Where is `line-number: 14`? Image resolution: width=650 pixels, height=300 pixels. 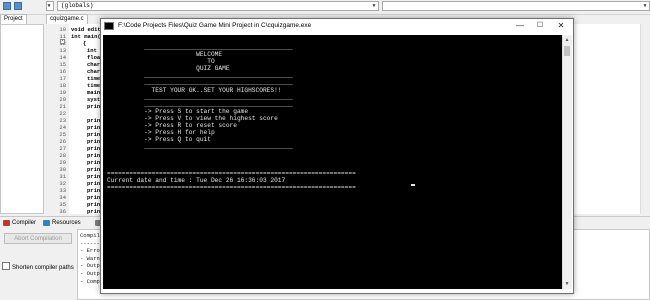 line-number: 14 is located at coordinates (62, 57).